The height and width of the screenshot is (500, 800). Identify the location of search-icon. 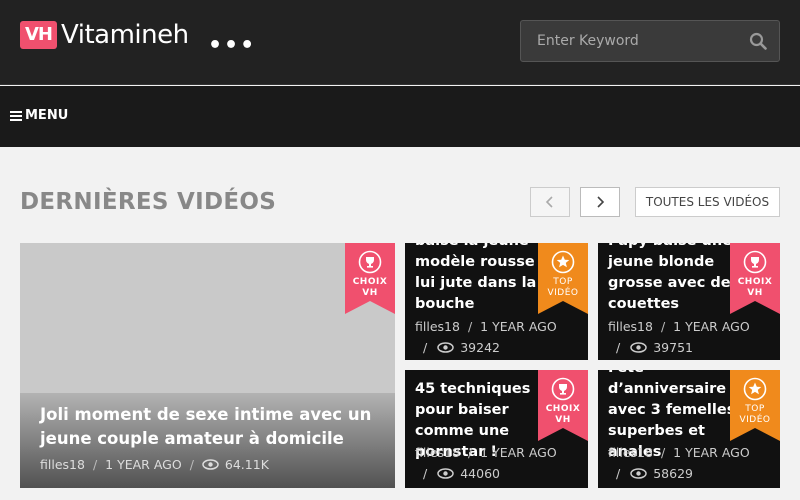
(758, 41).